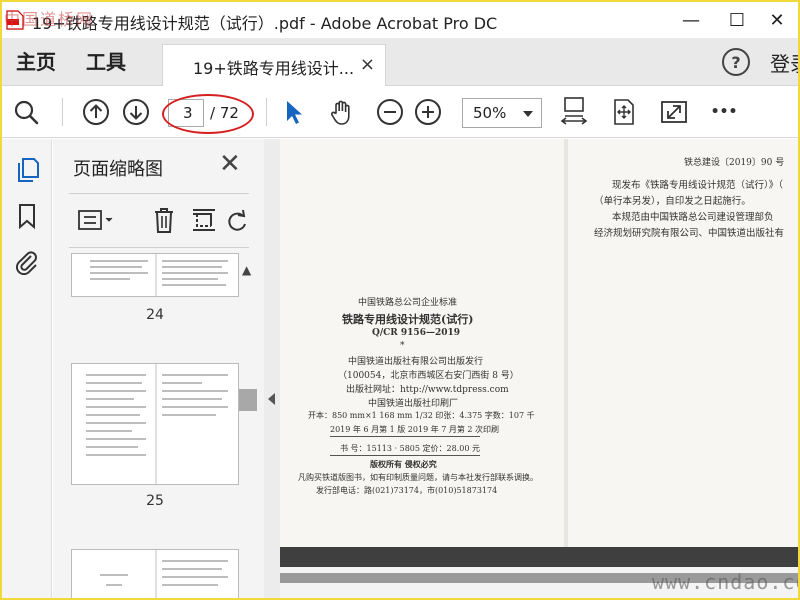 The height and width of the screenshot is (600, 800). What do you see at coordinates (566, 343) in the screenshot?
I see `page-spine` at bounding box center [566, 343].